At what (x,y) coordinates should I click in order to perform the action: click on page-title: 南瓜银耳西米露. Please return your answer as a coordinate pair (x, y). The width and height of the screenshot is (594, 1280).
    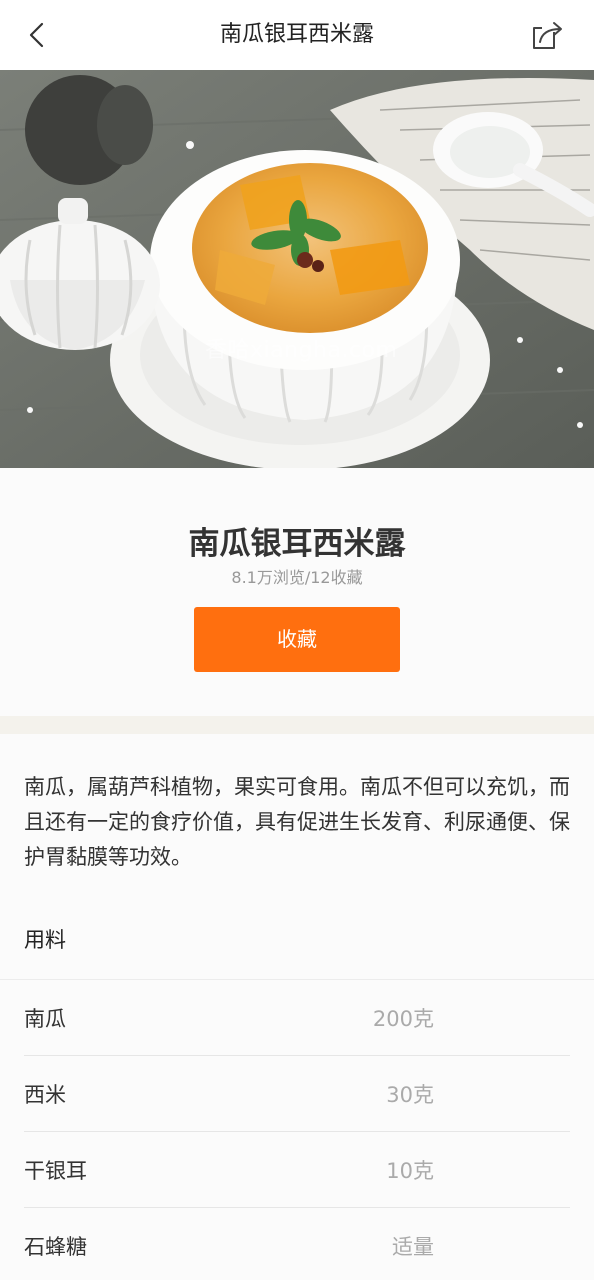
    Looking at the image, I should click on (296, 34).